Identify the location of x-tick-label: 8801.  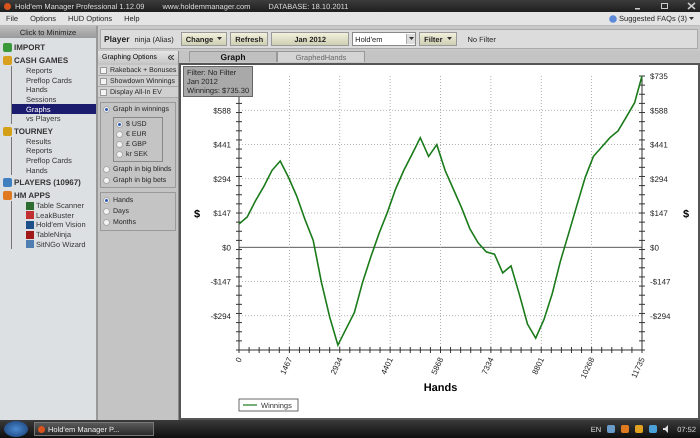
(538, 366).